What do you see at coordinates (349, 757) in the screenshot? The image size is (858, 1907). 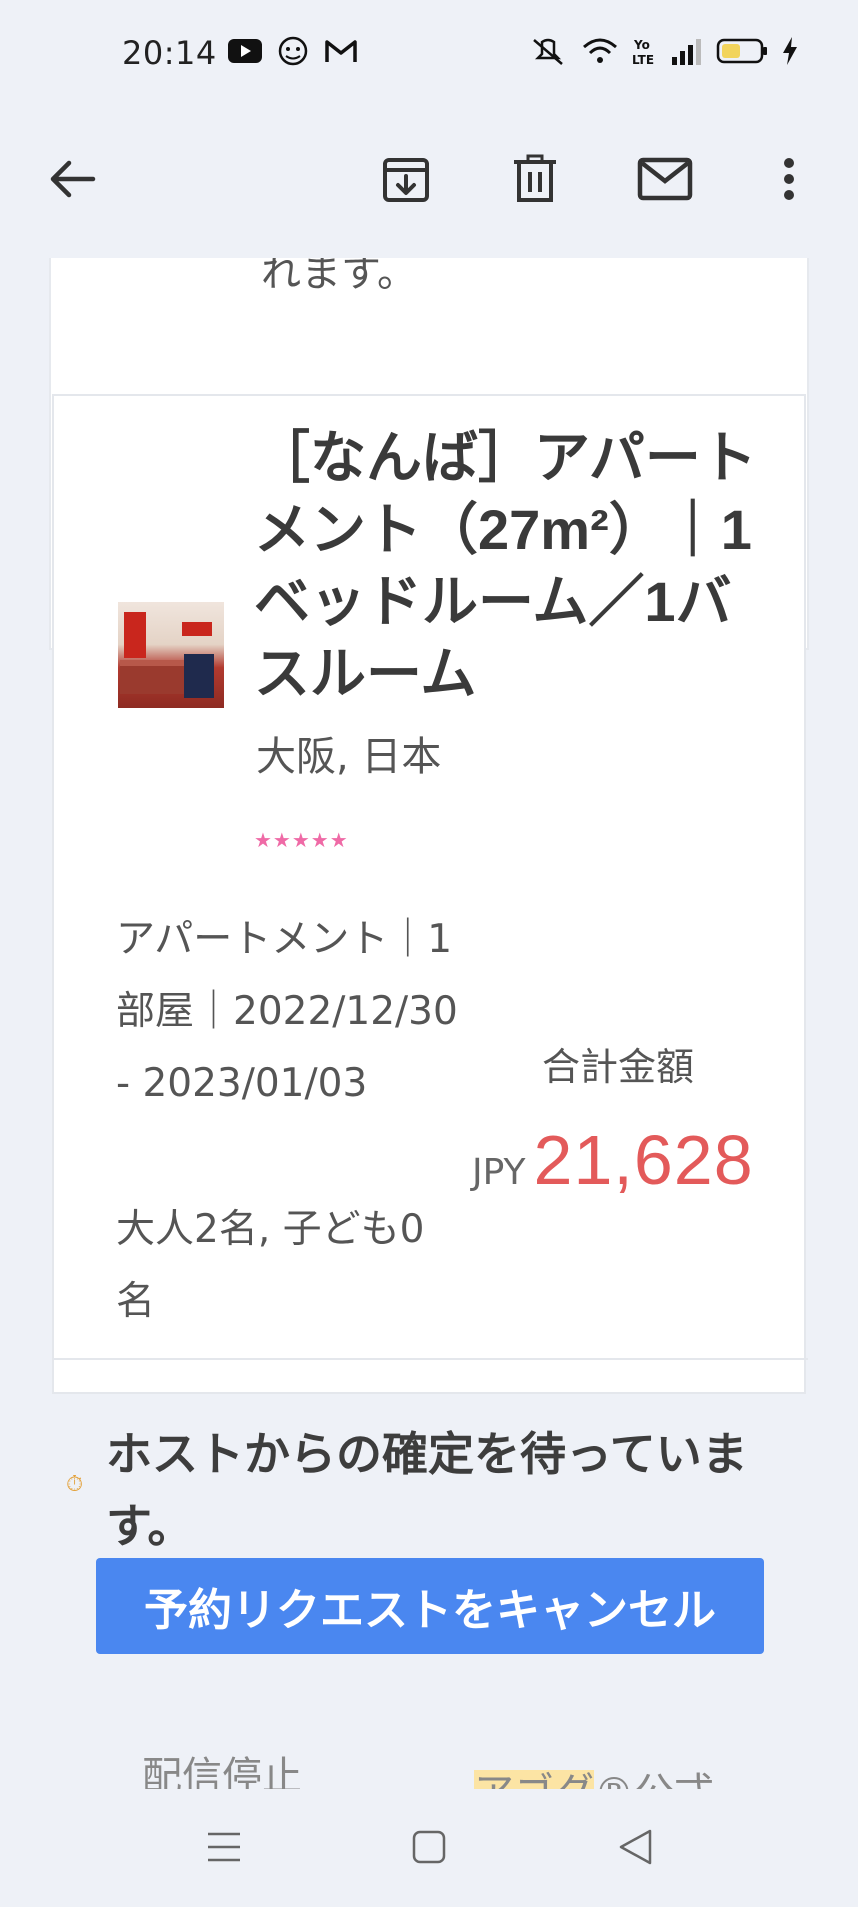 I see `listing-location: 大阪, 日本` at bounding box center [349, 757].